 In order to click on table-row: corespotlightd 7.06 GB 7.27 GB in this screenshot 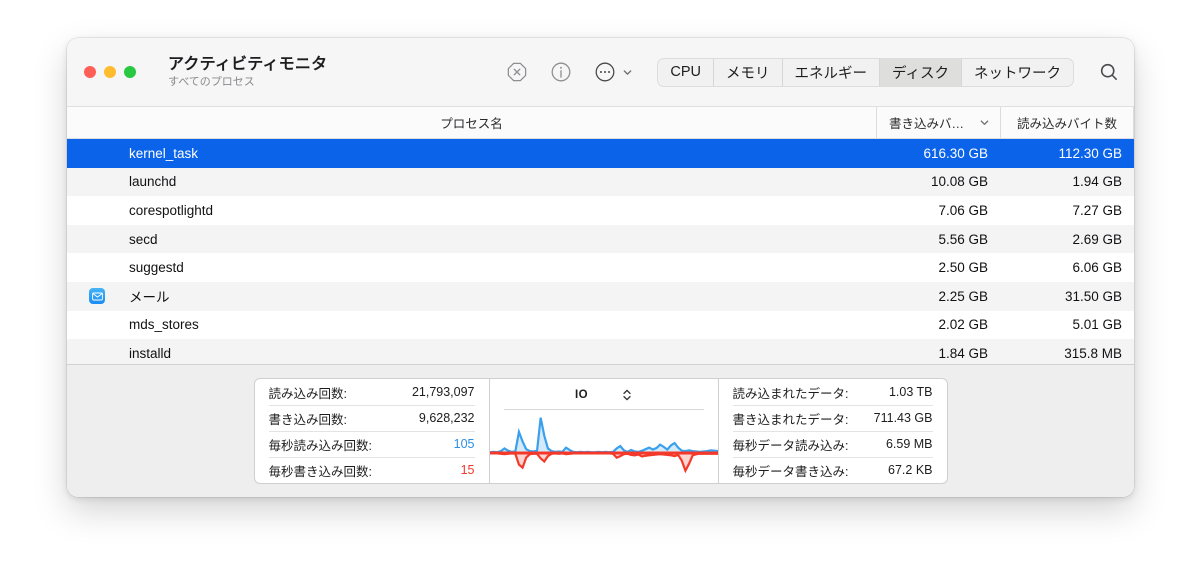, I will do `click(600, 210)`.